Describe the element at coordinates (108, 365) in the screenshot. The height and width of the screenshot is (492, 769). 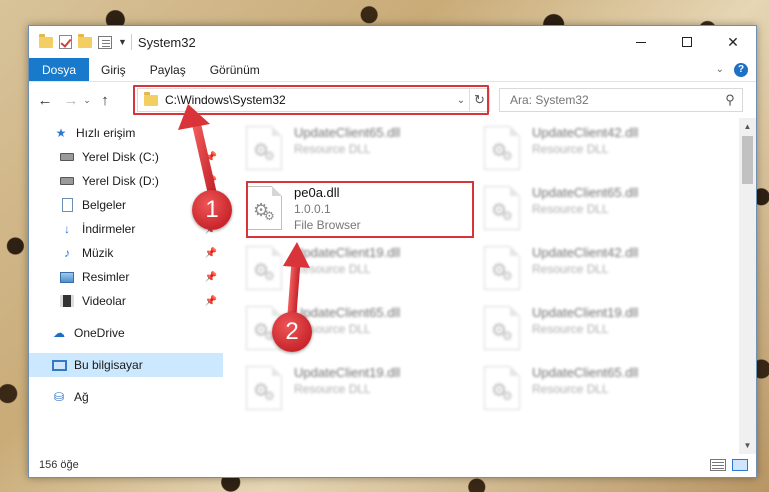
I see `sidebar-item-label: Bu bilgisayar` at that location.